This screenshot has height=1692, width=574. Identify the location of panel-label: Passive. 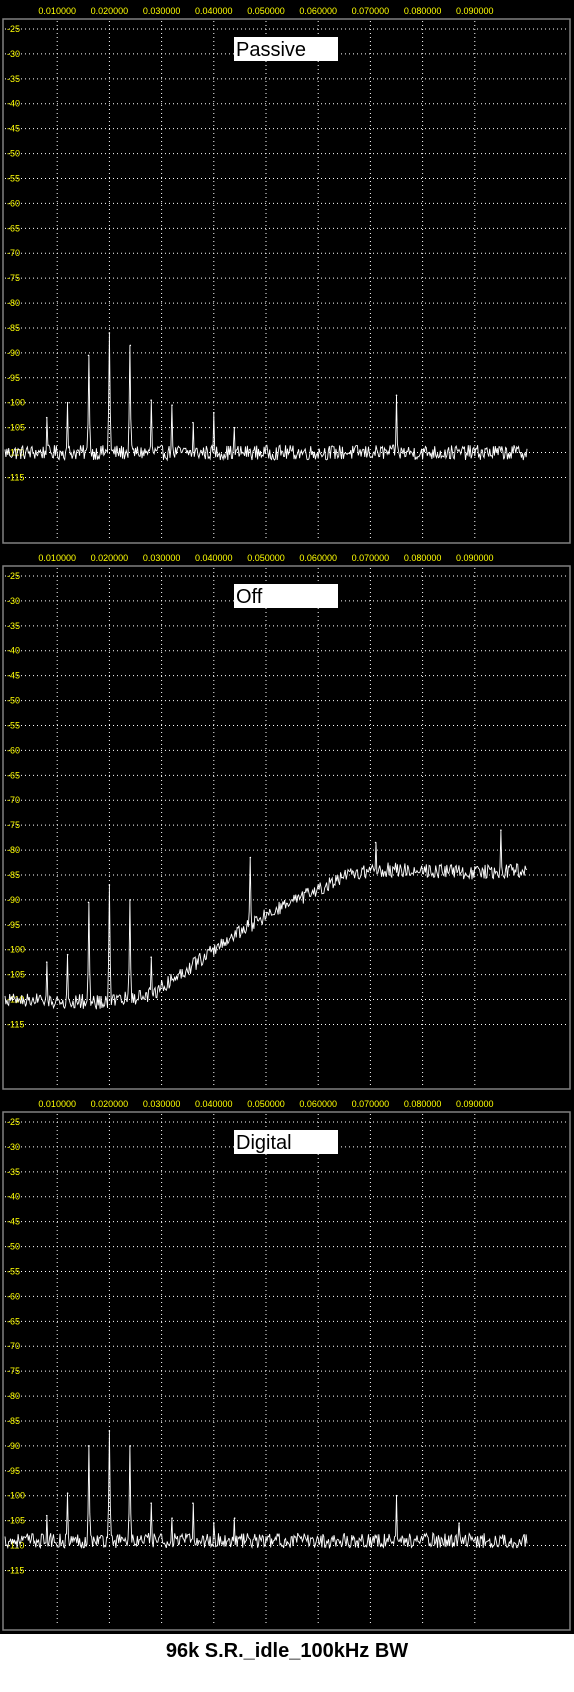
(286, 49).